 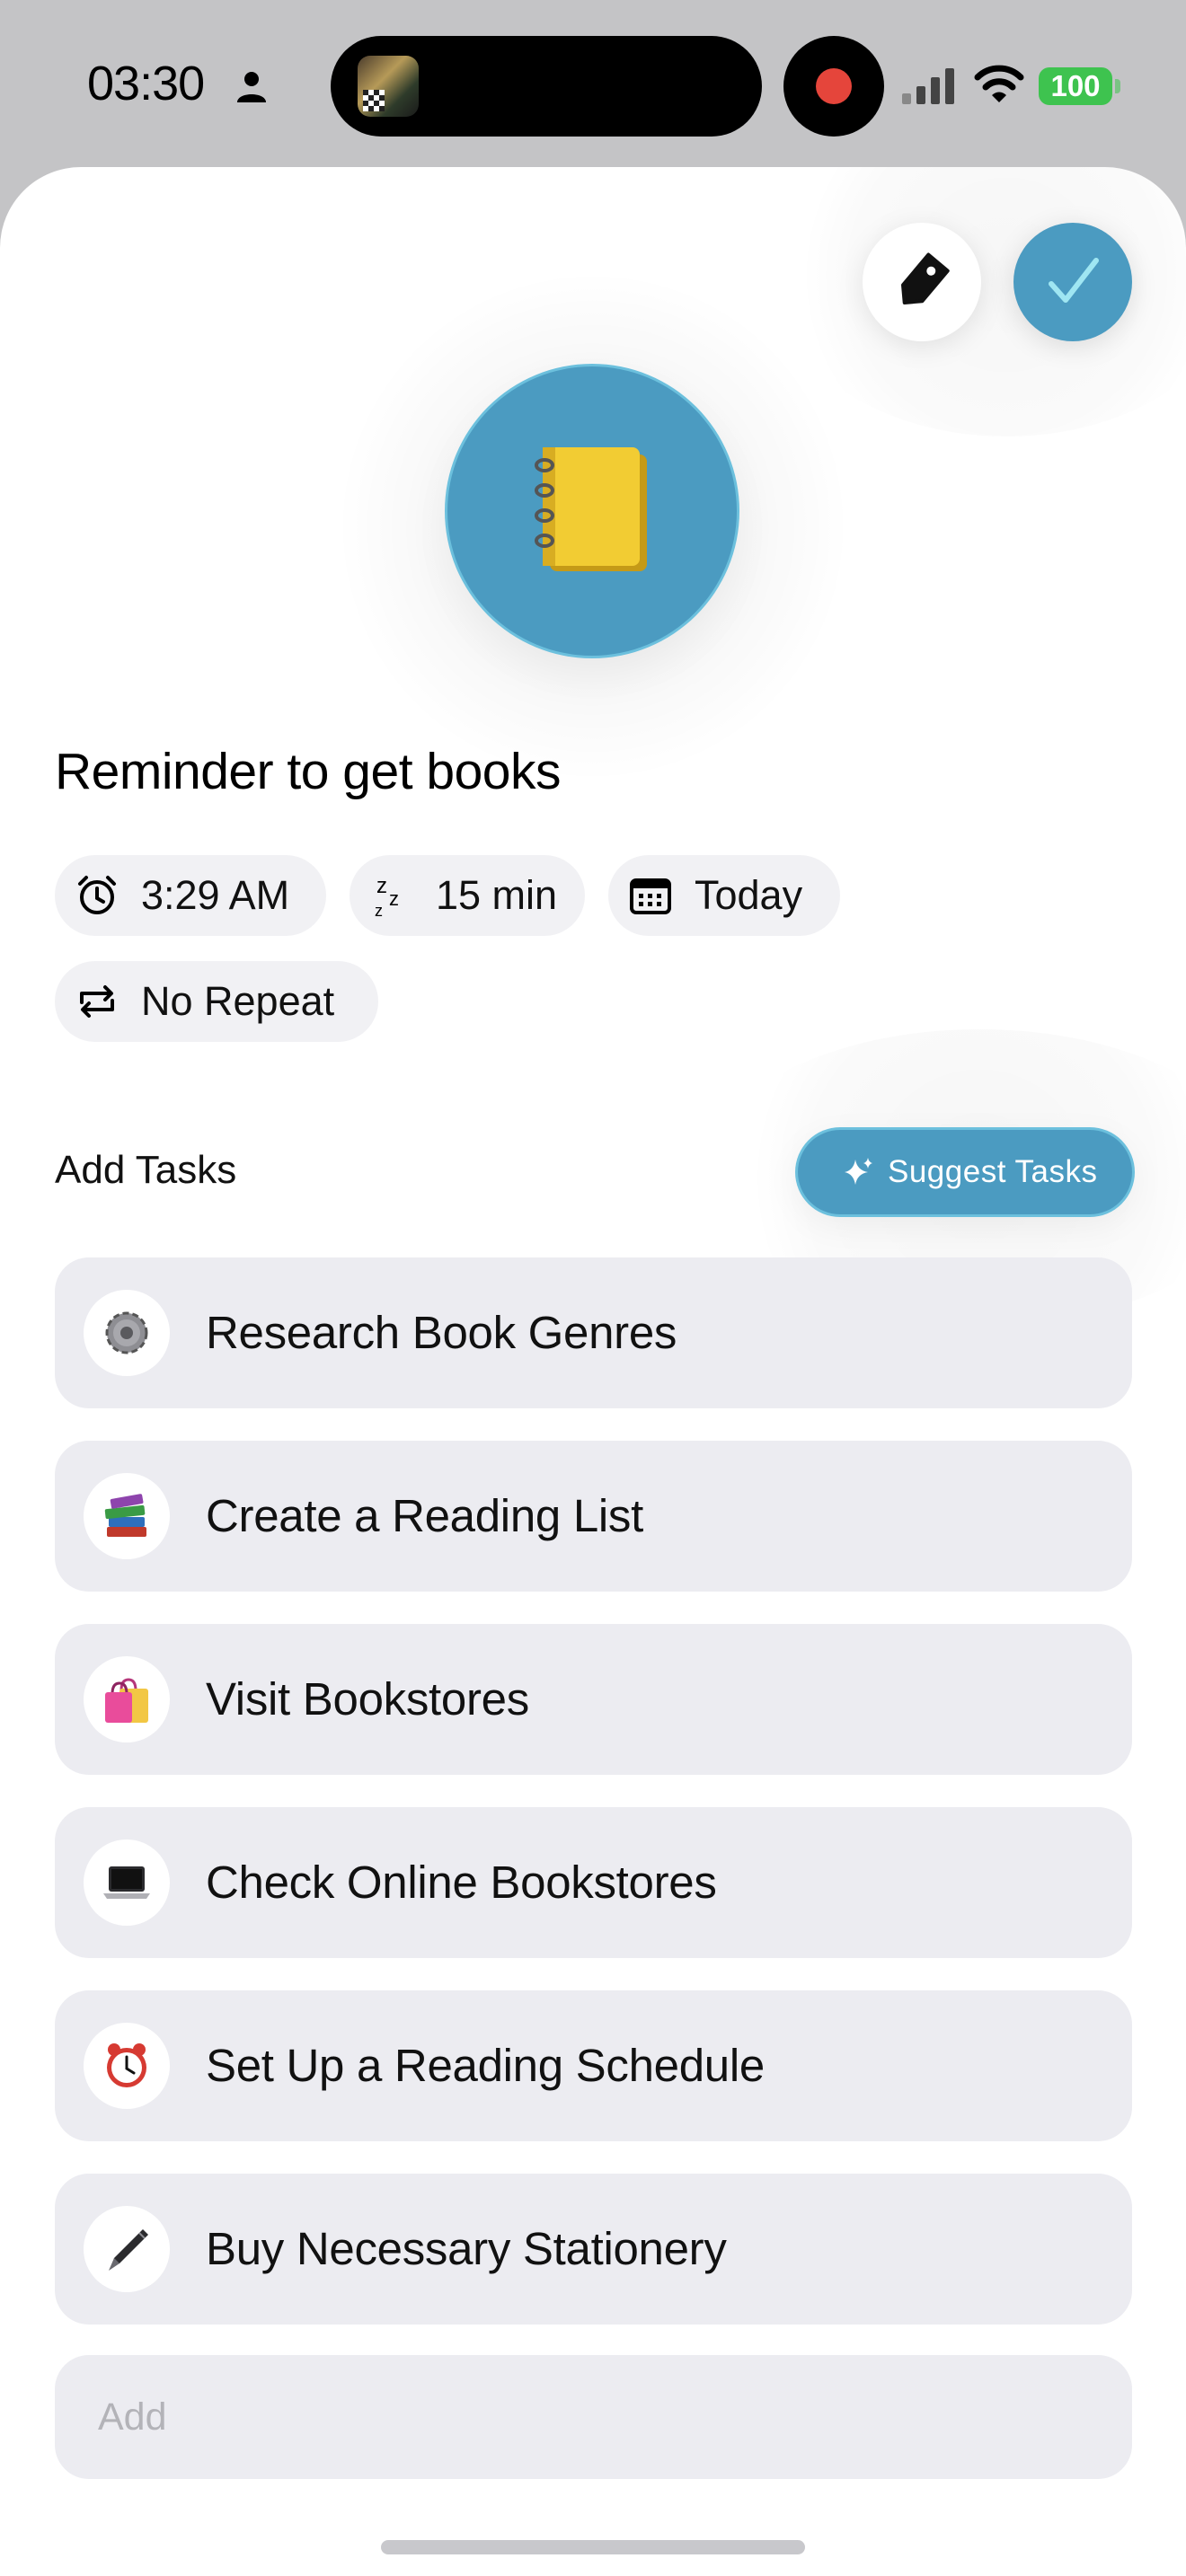 I want to click on task-label: Research Book Genres, so click(x=441, y=1332).